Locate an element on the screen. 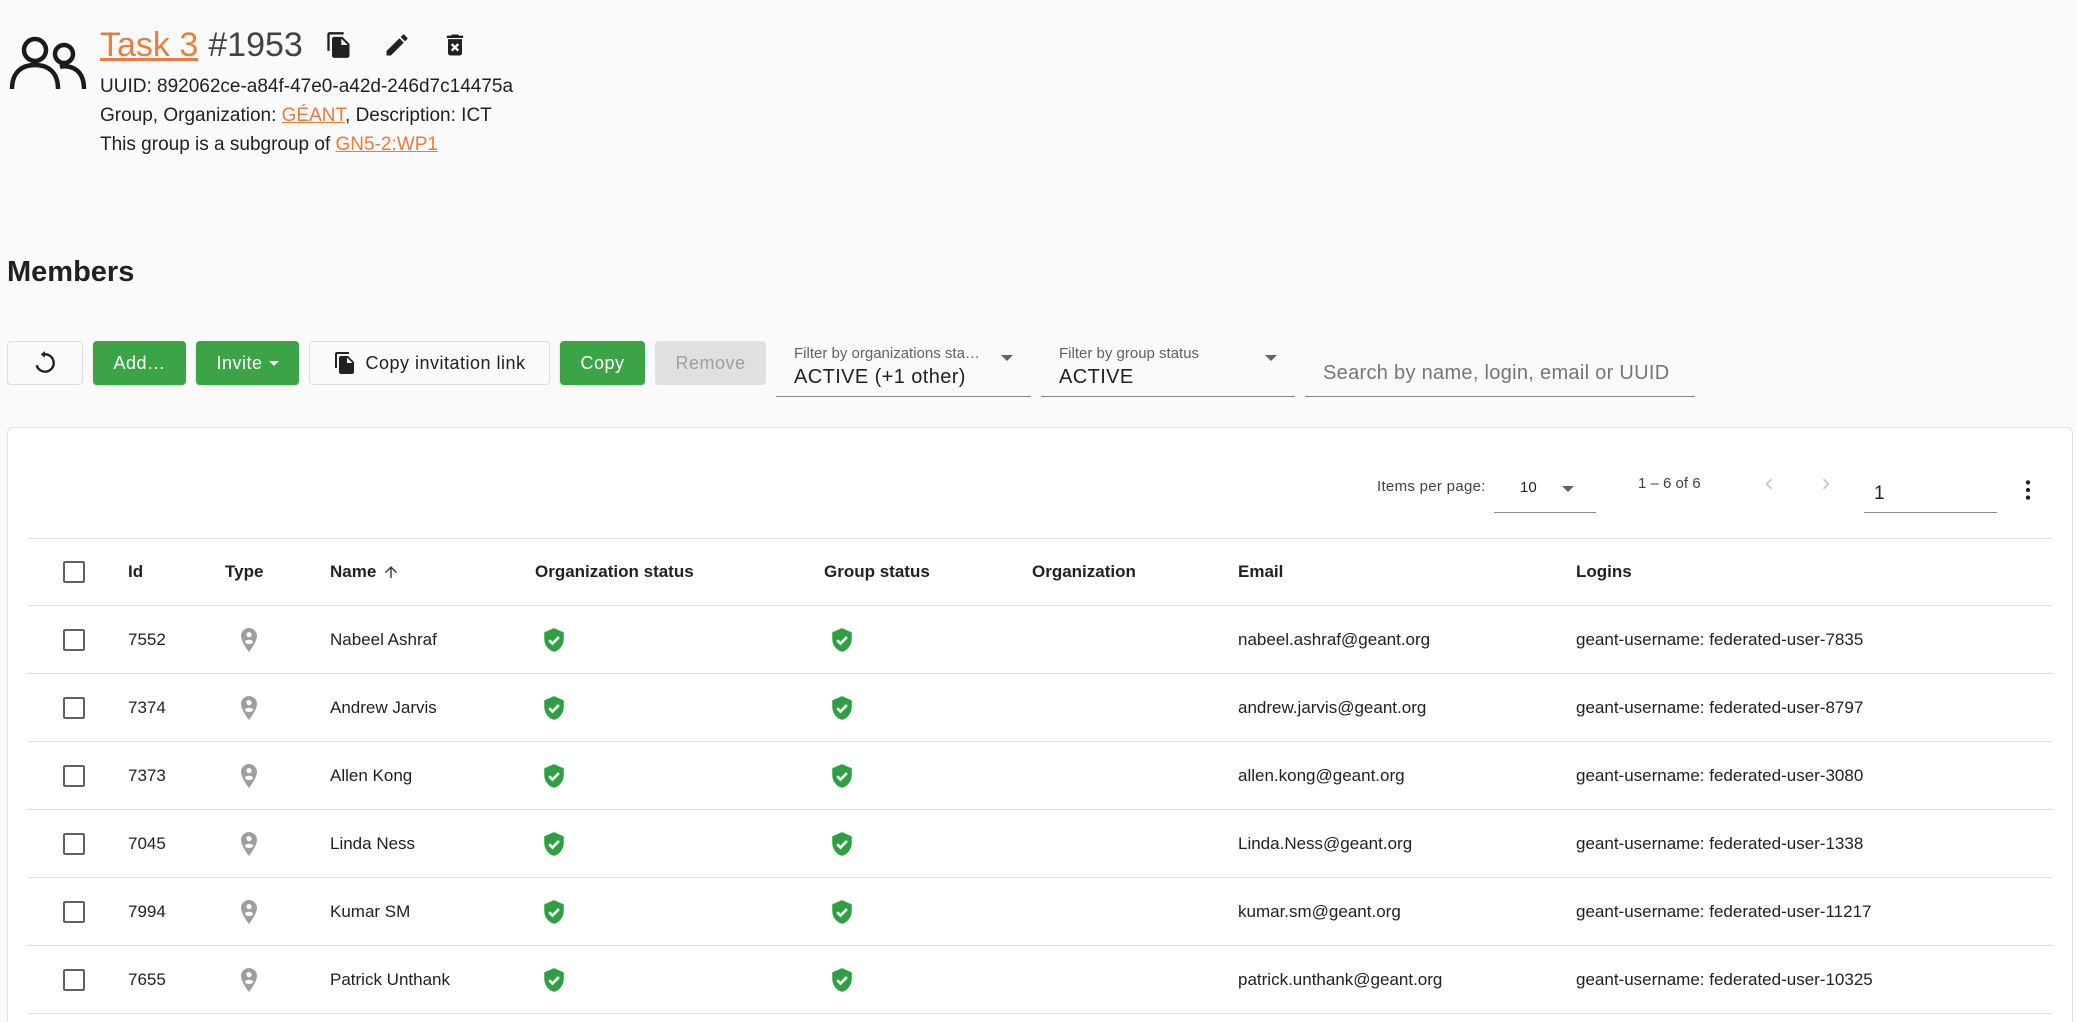  member-logins: geant-username: federated-user-10325 is located at coordinates (1724, 979).